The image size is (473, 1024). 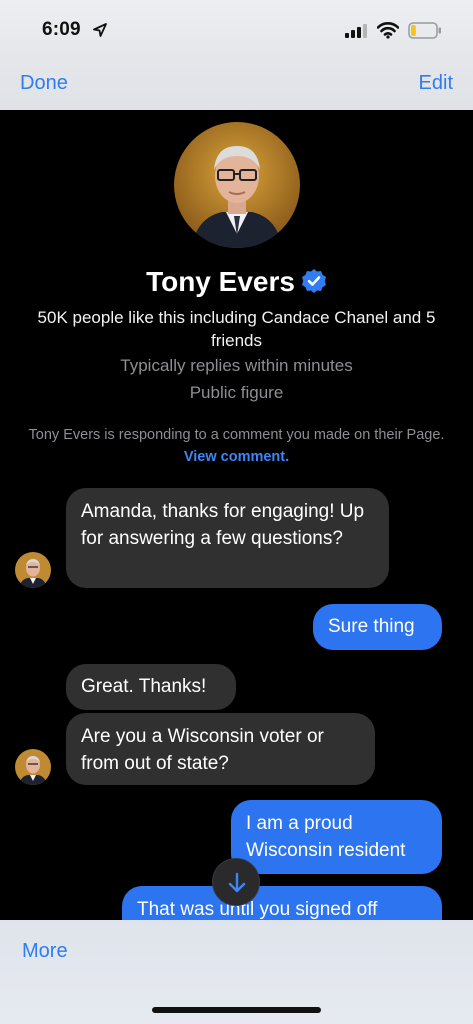 I want to click on message-bubble-outgoing: That was until you signed off, so click(x=282, y=903).